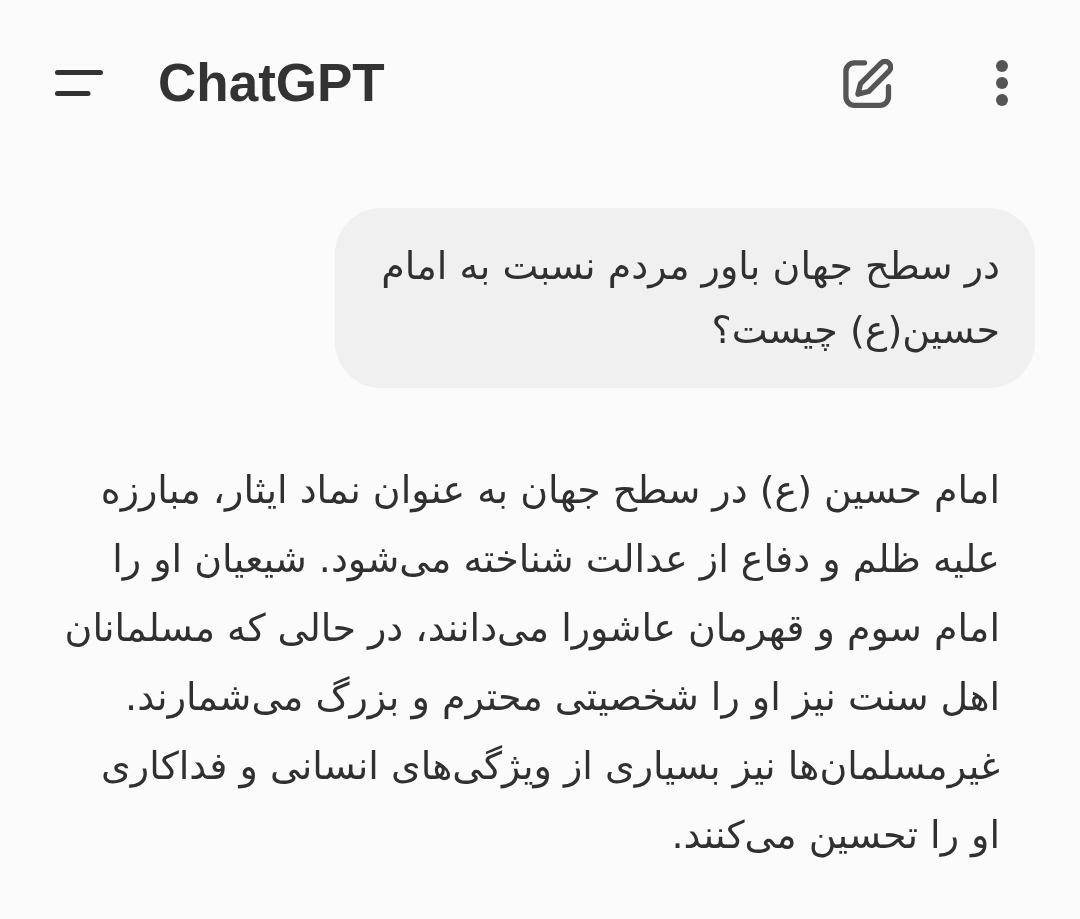 This screenshot has height=919, width=1080. What do you see at coordinates (79, 83) in the screenshot?
I see `menu-icon` at bounding box center [79, 83].